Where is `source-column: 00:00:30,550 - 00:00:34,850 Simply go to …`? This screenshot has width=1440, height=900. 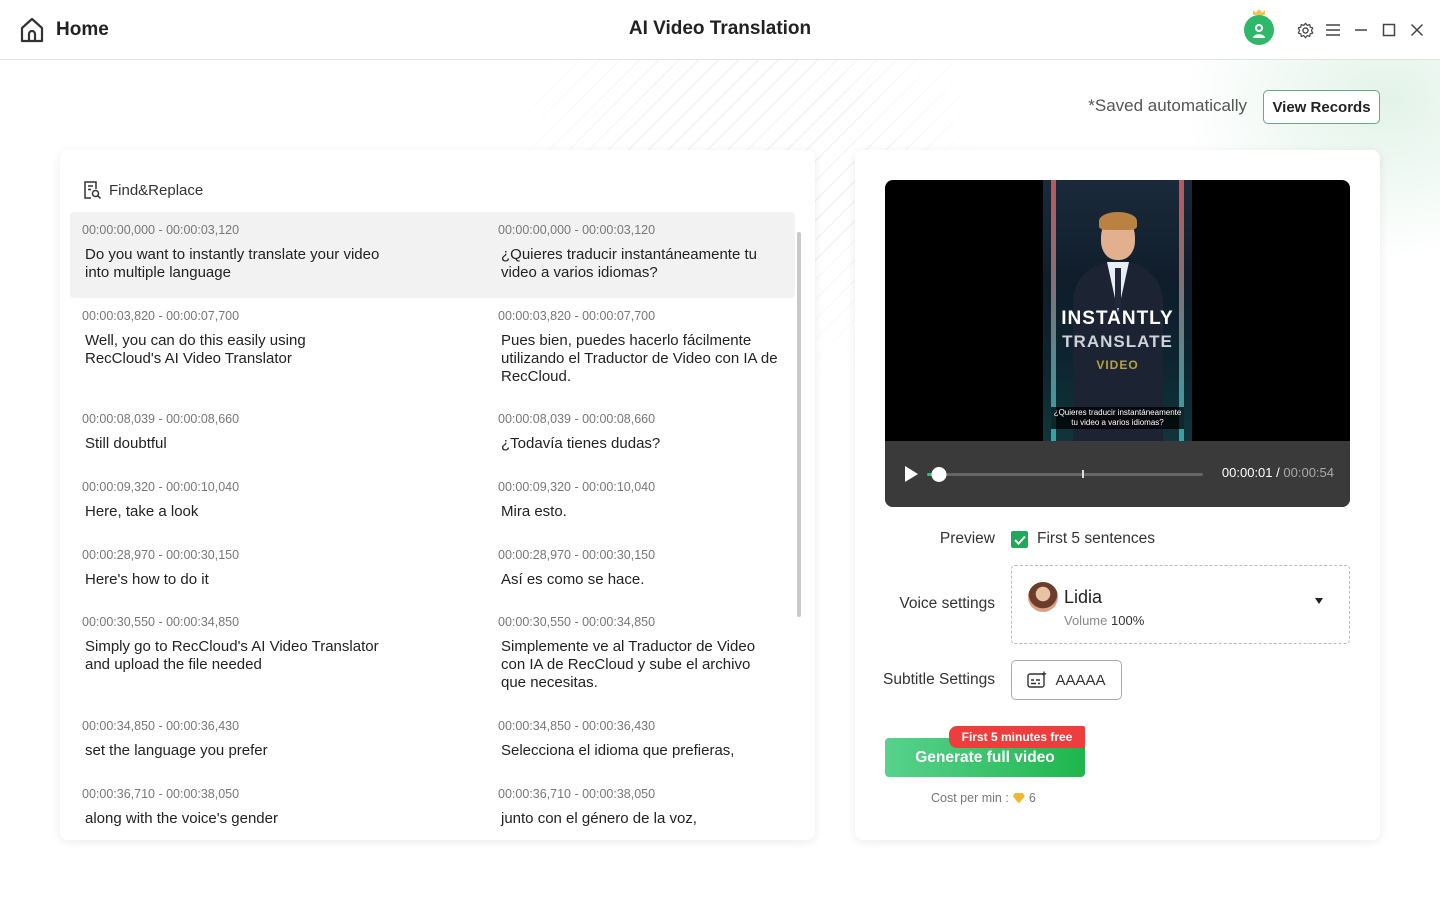
source-column: 00:00:30,550 - 00:00:34,850 Simply go to … is located at coordinates (232, 644).